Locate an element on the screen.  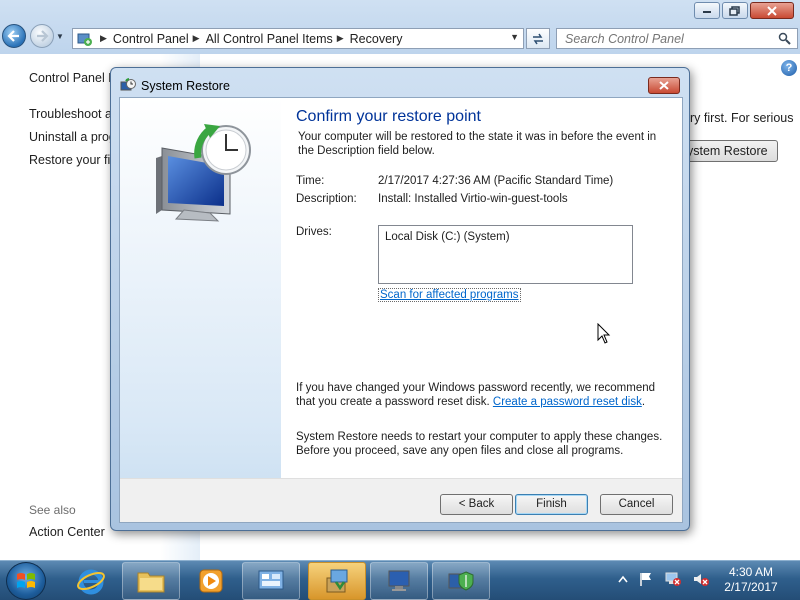
close-window-button is located at coordinates (772, 10).